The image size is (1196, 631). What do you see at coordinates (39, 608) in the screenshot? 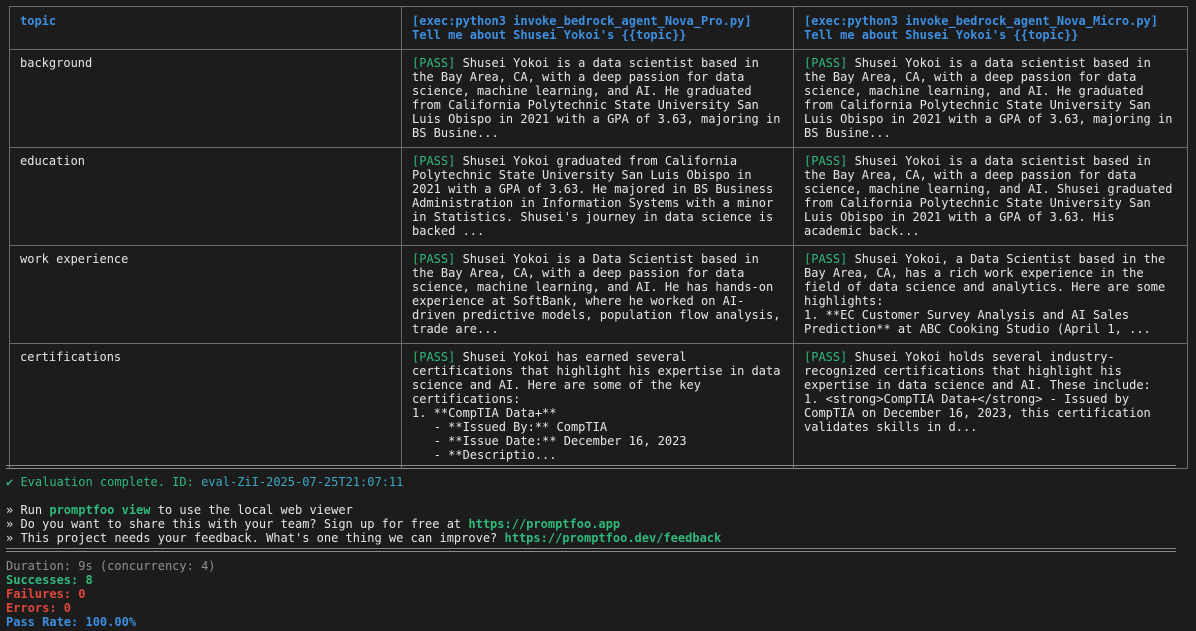
I see `errors-count: Errors: 0` at bounding box center [39, 608].